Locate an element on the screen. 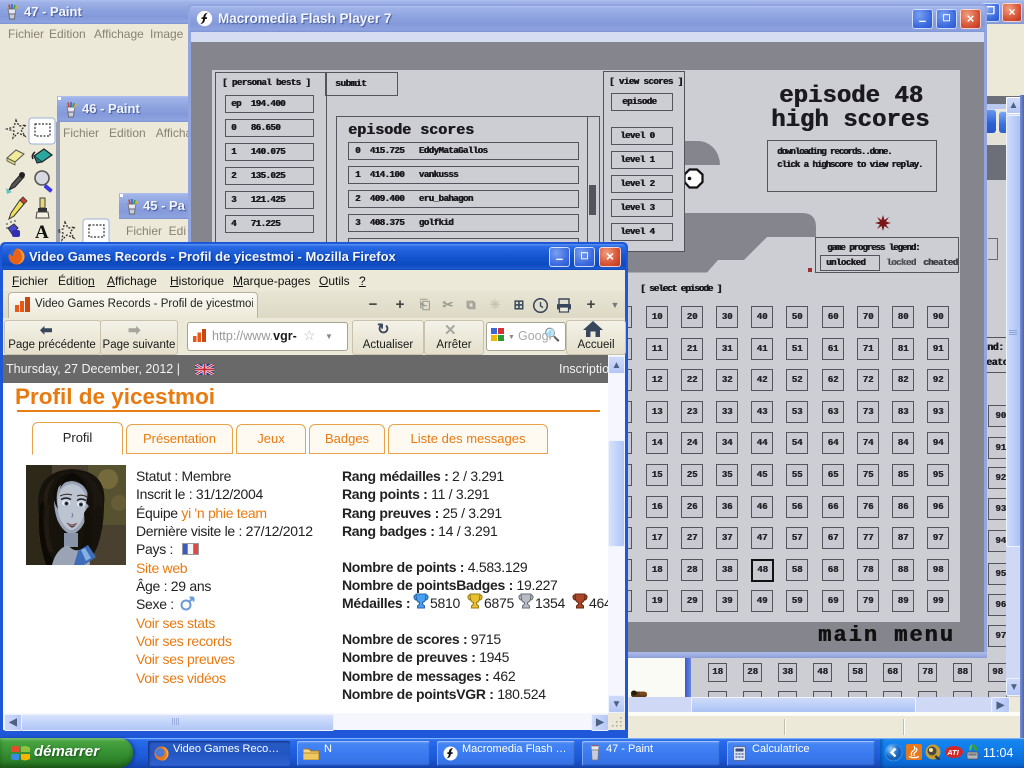 This screenshot has width=1024, height=768. svg-text: A is located at coordinates (42, 232).